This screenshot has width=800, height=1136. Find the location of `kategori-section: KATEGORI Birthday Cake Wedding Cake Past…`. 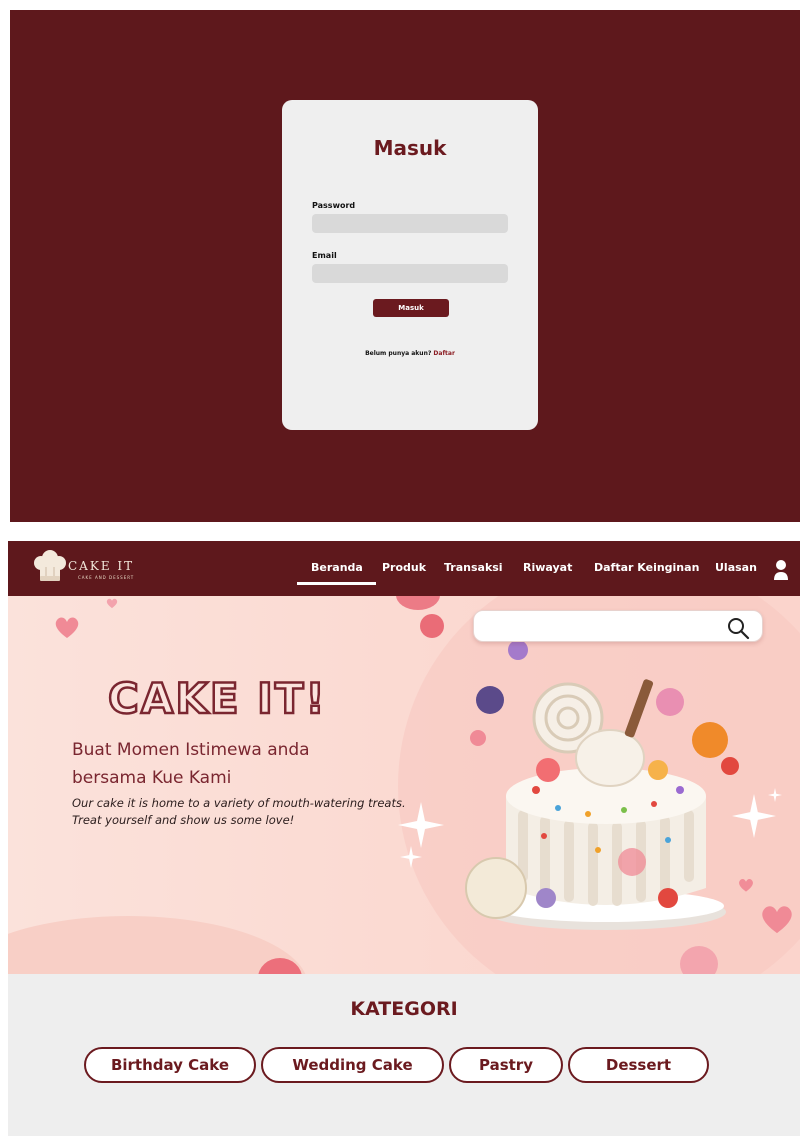

kategori-section: KATEGORI Birthday Cake Wedding Cake Past… is located at coordinates (404, 1055).